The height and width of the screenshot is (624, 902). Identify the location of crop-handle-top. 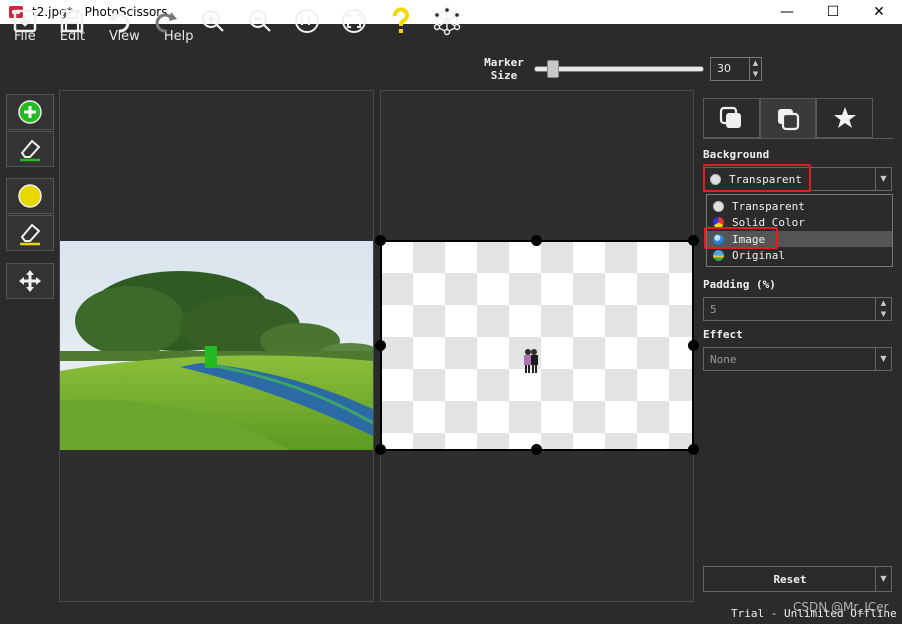
(536, 240).